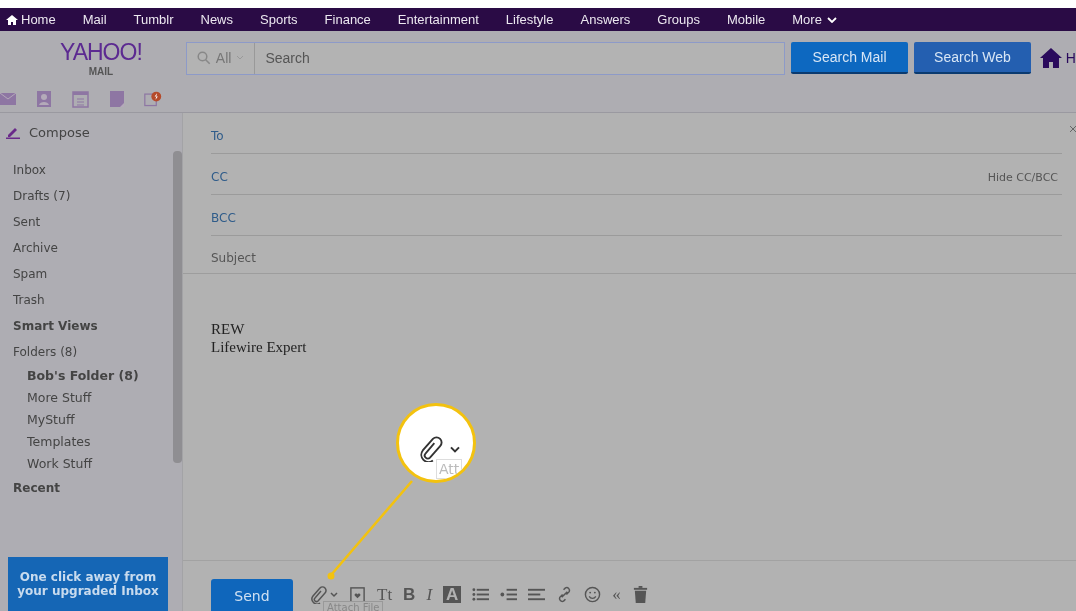 Image resolution: width=1076 pixels, height=611 pixels. I want to click on nav-link: More, so click(814, 19).